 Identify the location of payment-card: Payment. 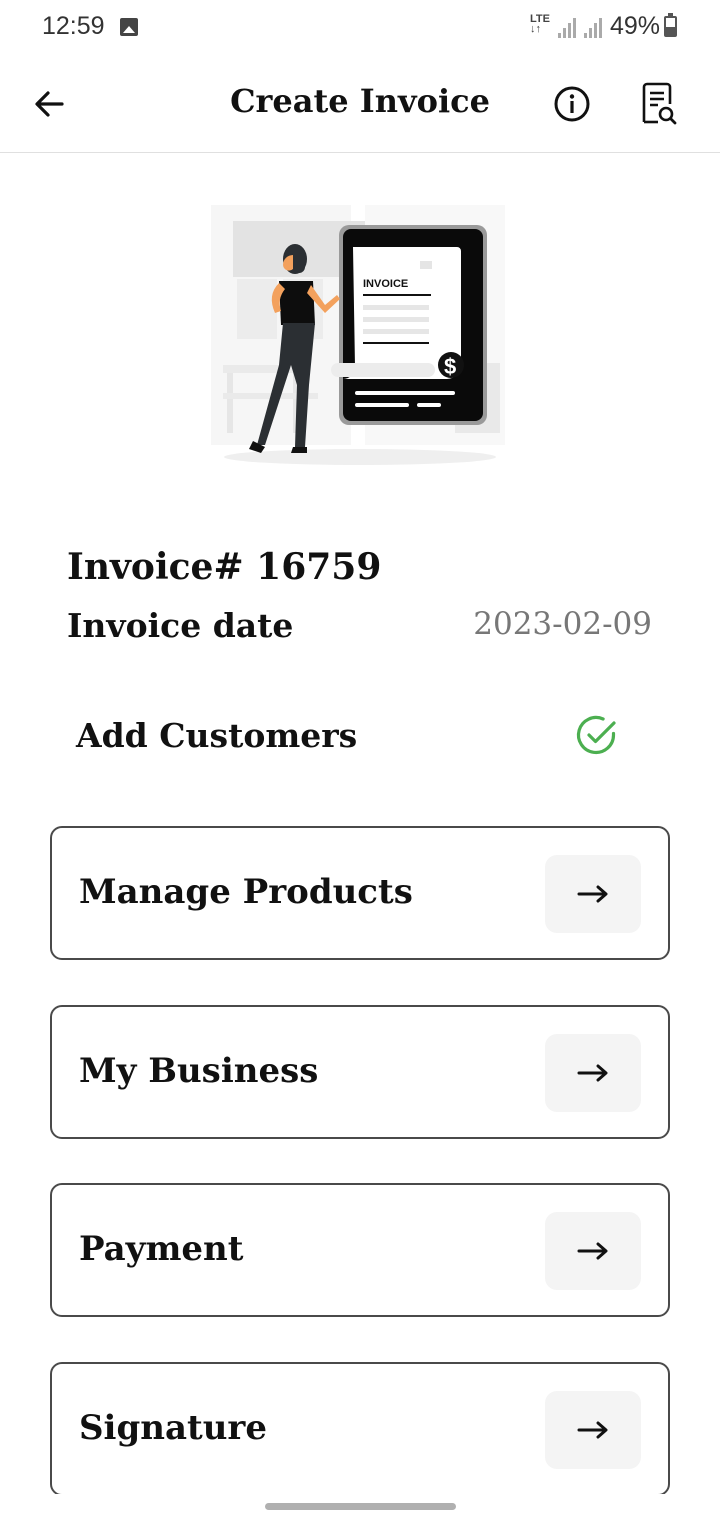
(360, 1250).